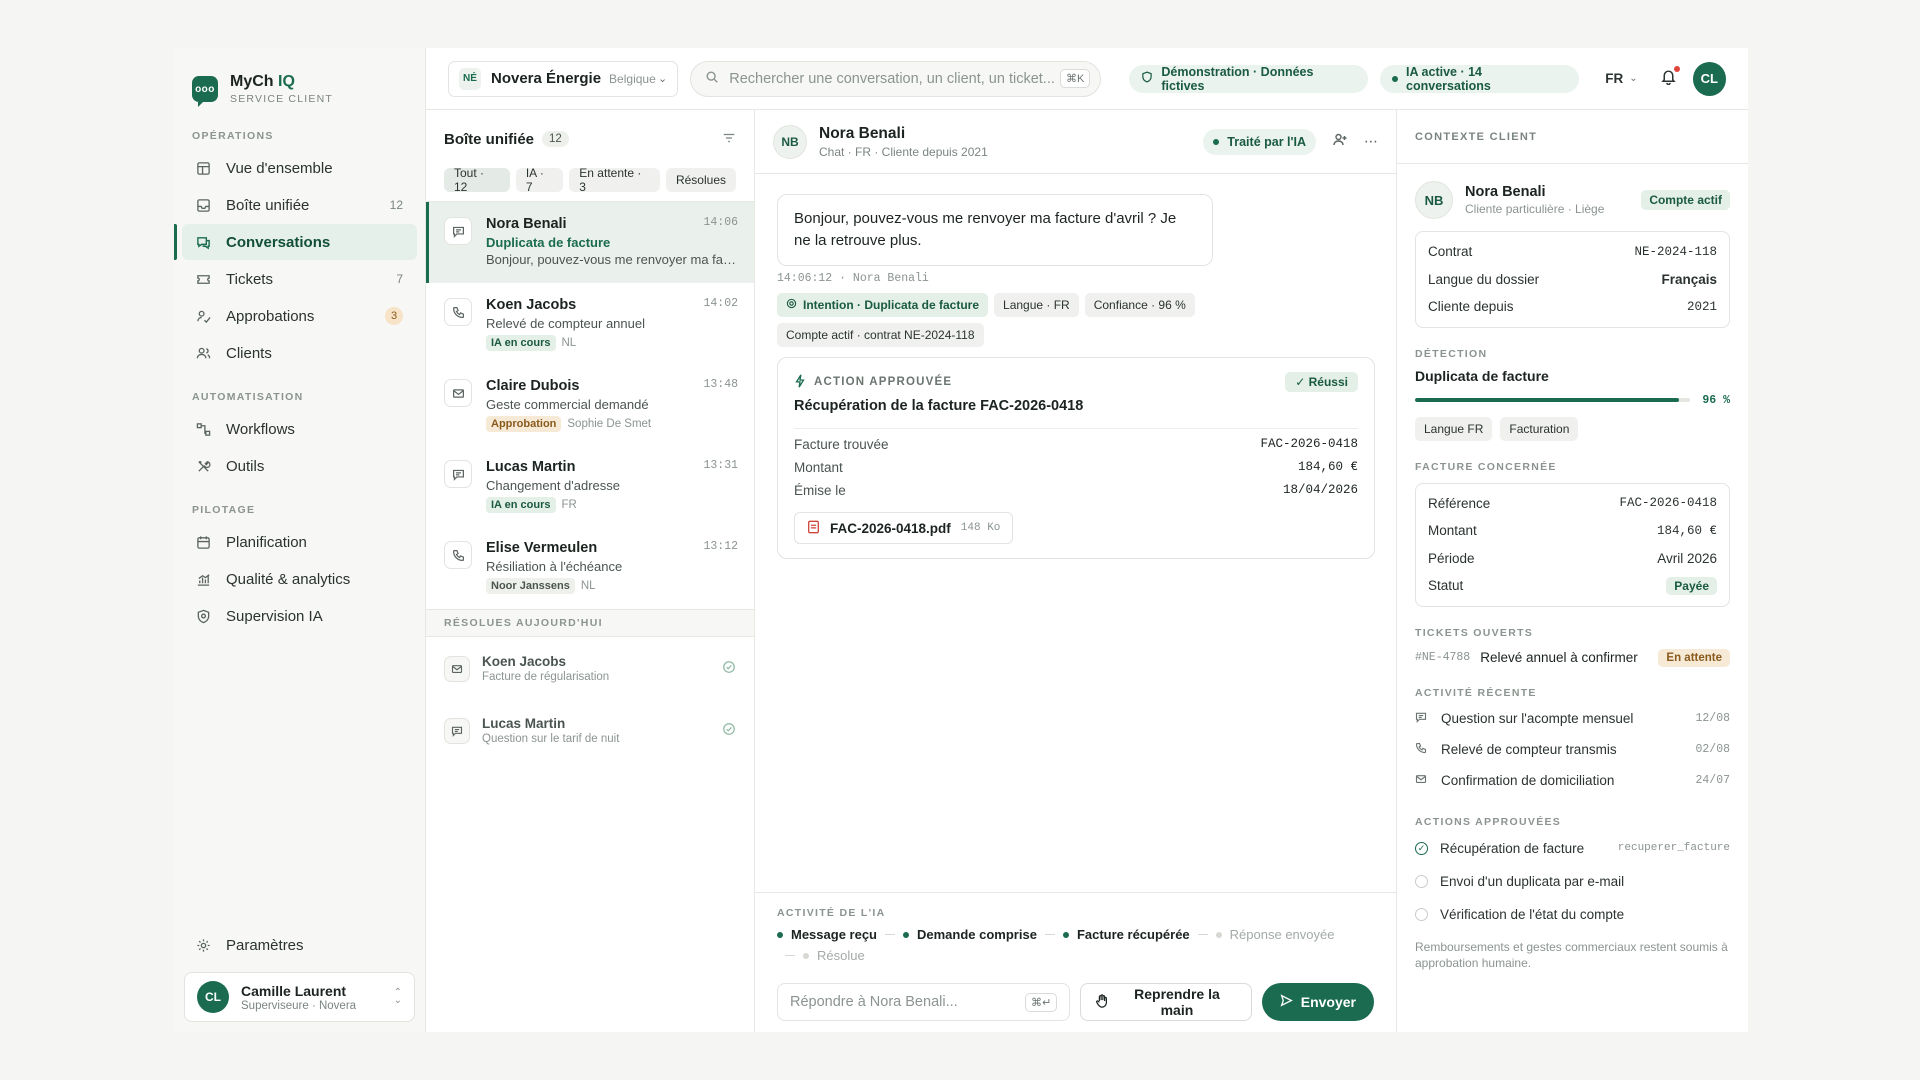 The width and height of the screenshot is (1920, 1080). I want to click on conversation-time: 14:02, so click(720, 303).